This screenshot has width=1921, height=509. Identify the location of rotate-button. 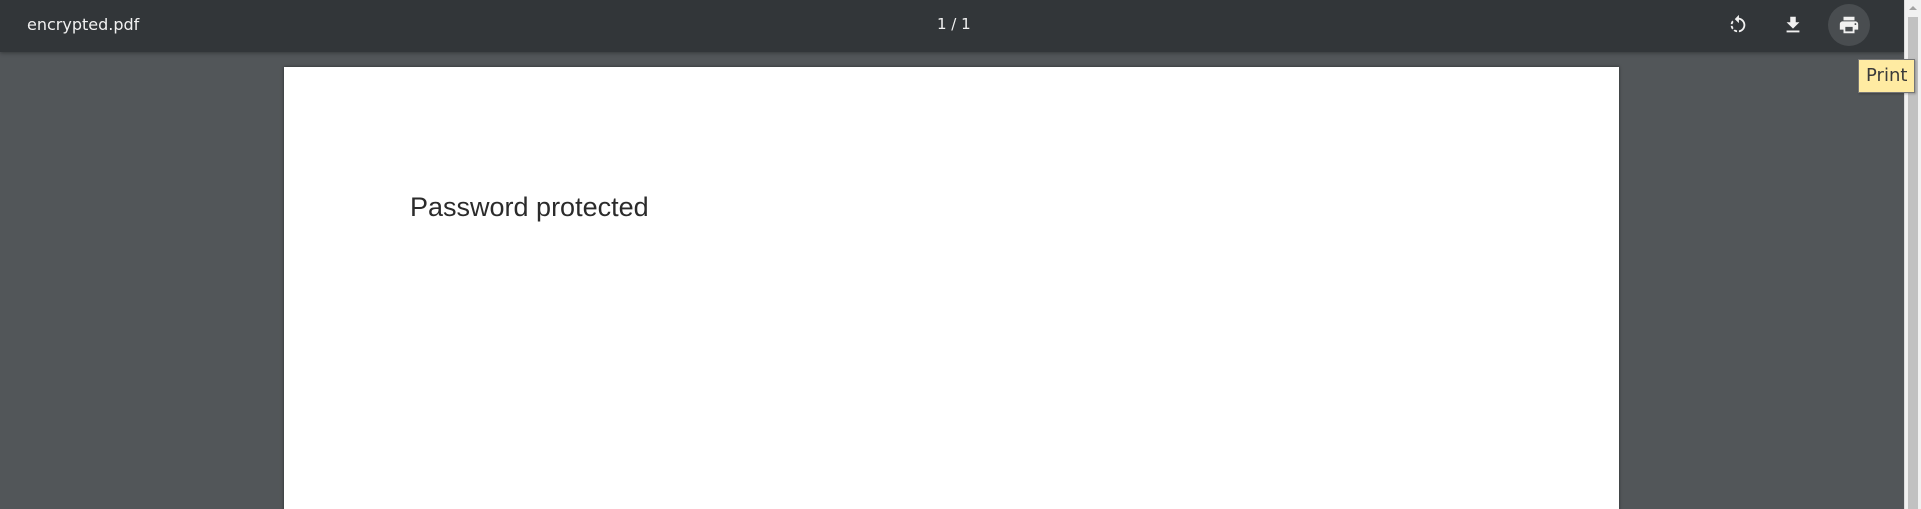
(1738, 25).